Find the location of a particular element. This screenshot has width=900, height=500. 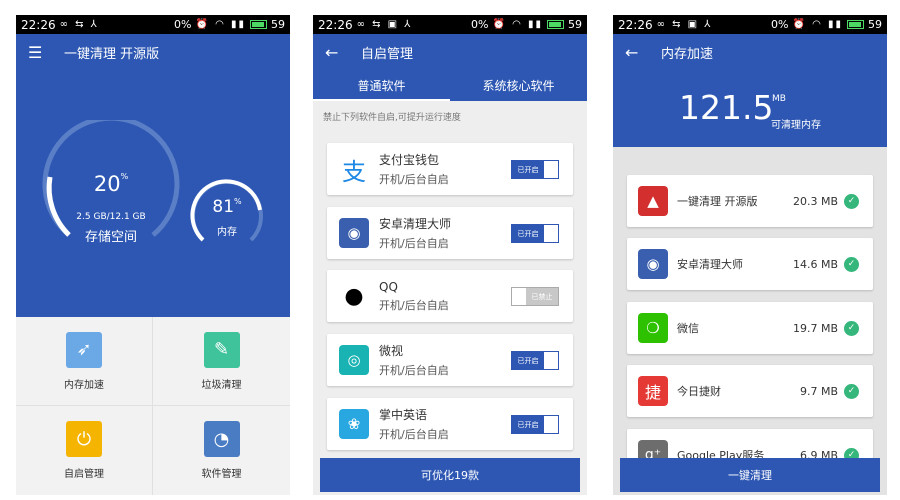

autostart-item: ❀ 掌中英语开机/后台自启 已开启 is located at coordinates (450, 424).